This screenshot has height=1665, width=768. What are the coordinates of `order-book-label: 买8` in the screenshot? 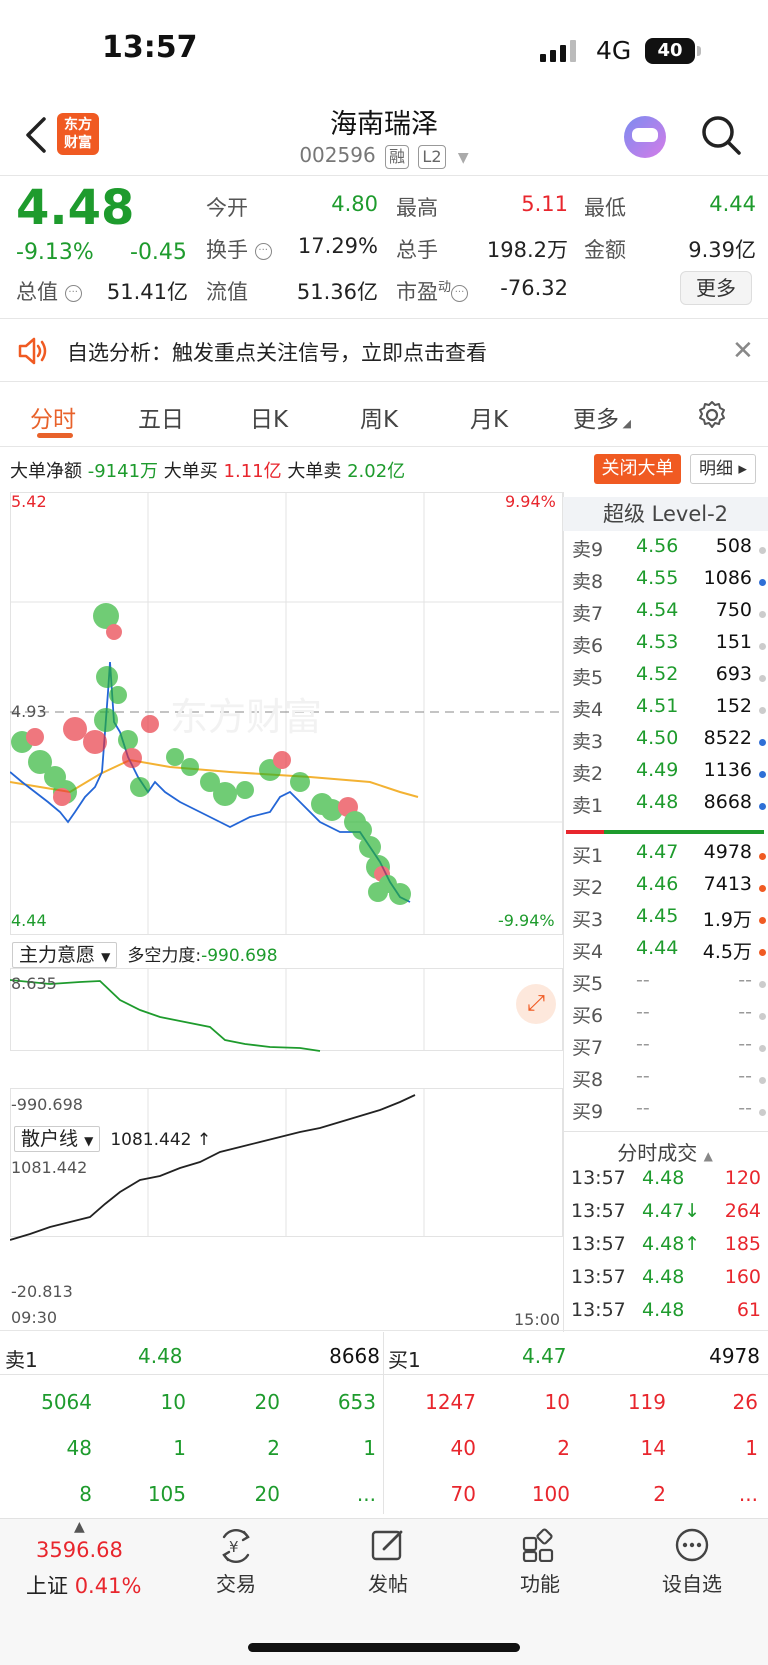 It's located at (588, 1080).